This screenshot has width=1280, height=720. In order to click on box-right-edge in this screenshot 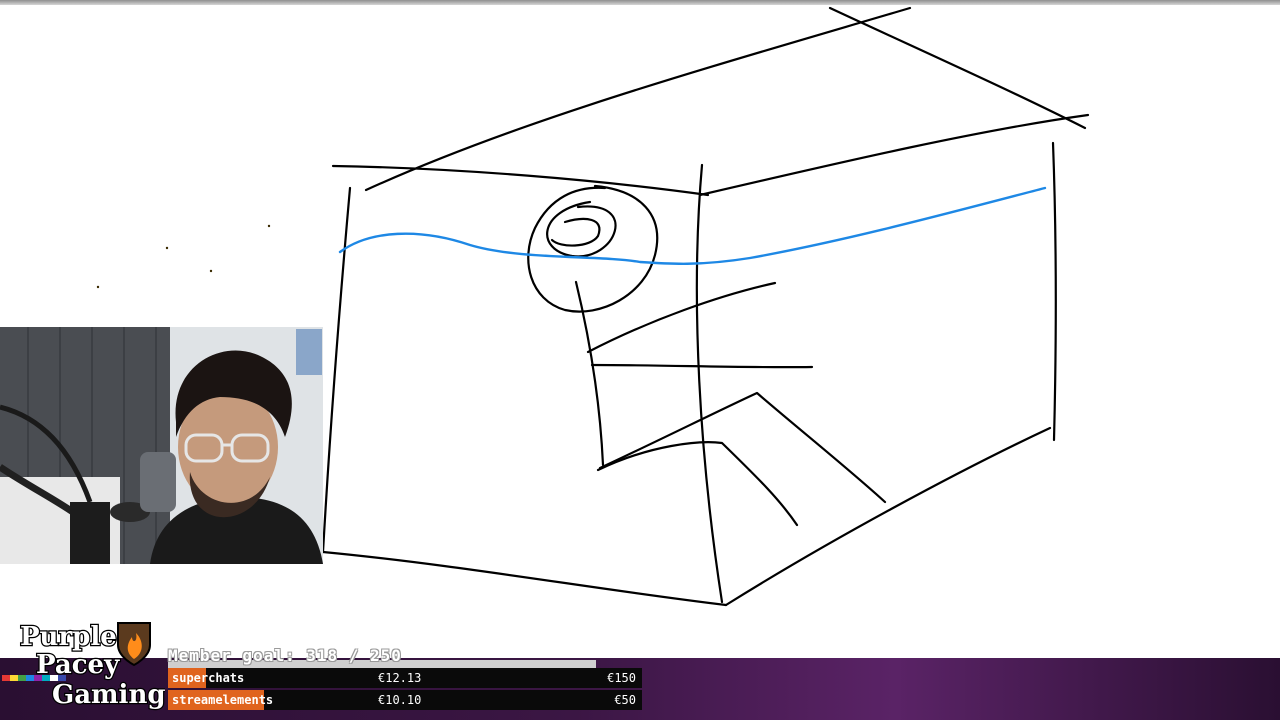, I will do `click(1054, 291)`.